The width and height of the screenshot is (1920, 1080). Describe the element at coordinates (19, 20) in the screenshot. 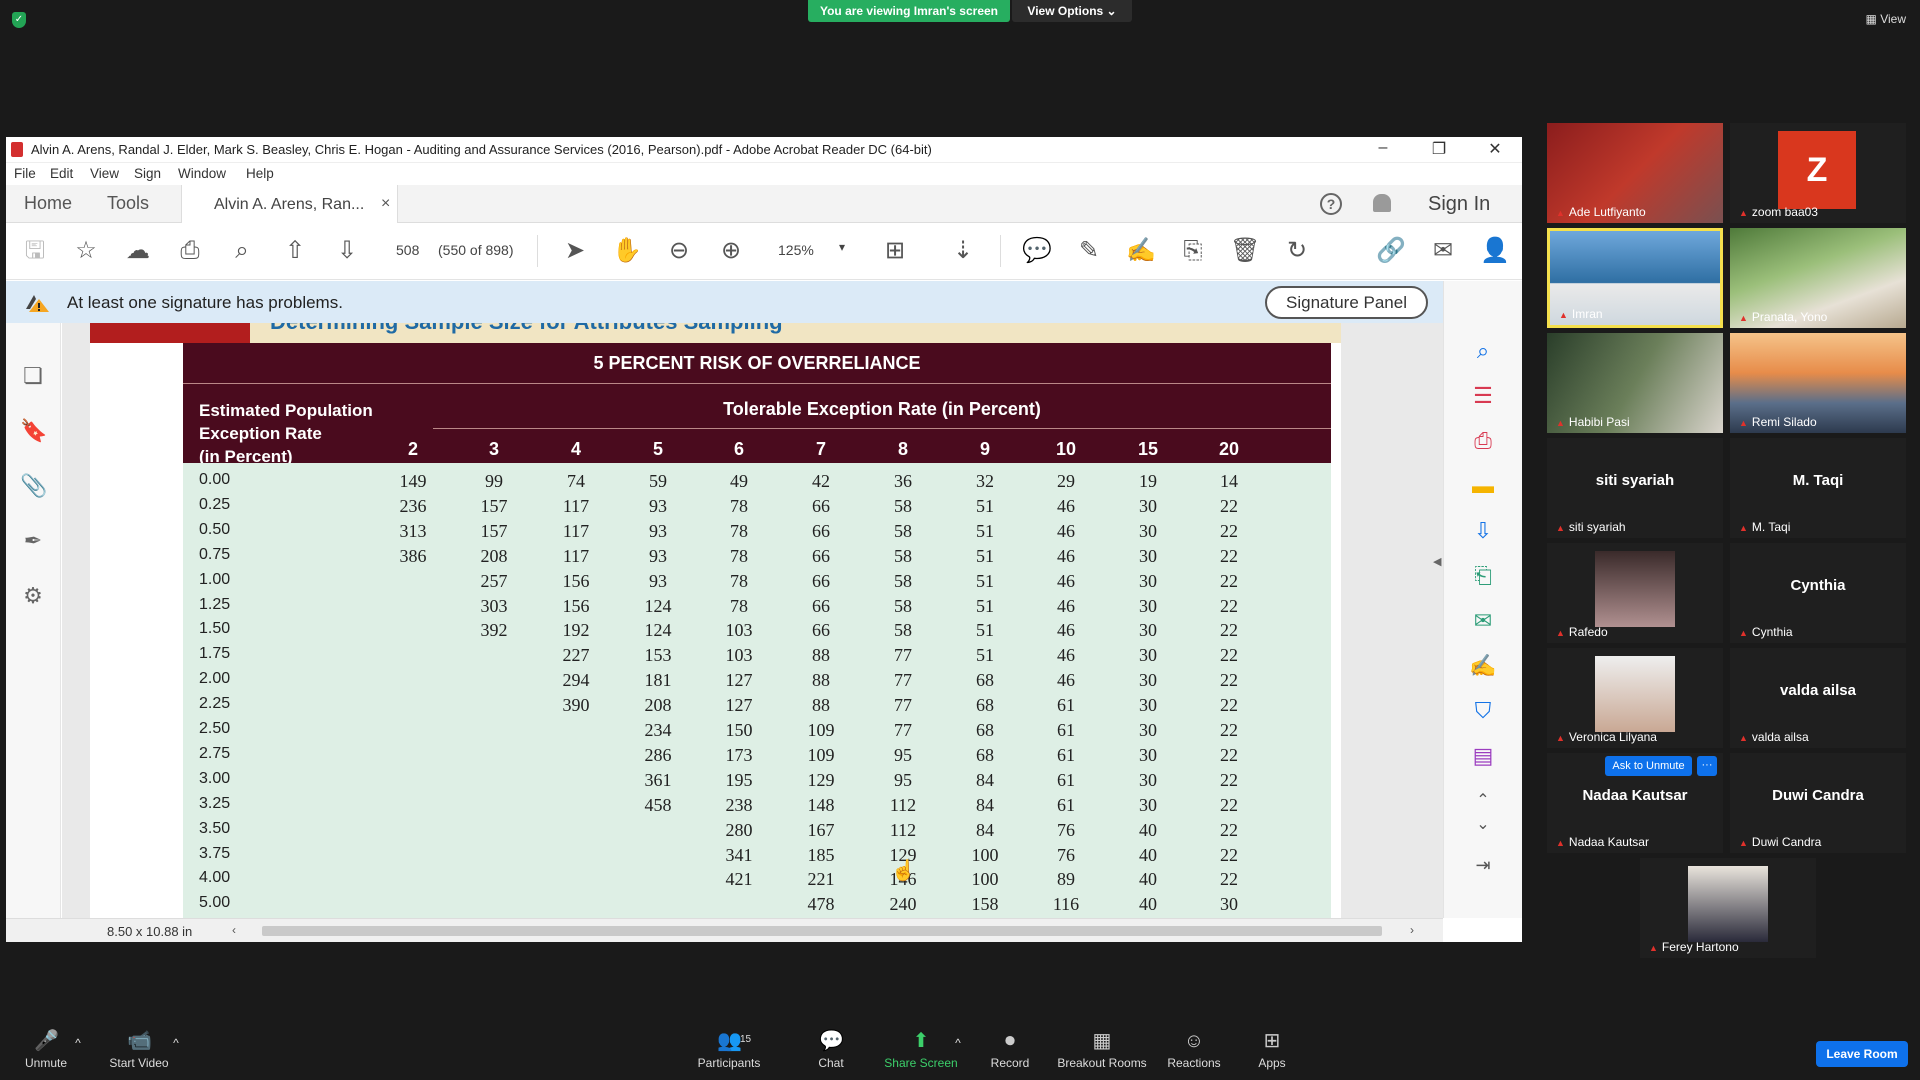

I see `shield-icon: ✓` at that location.